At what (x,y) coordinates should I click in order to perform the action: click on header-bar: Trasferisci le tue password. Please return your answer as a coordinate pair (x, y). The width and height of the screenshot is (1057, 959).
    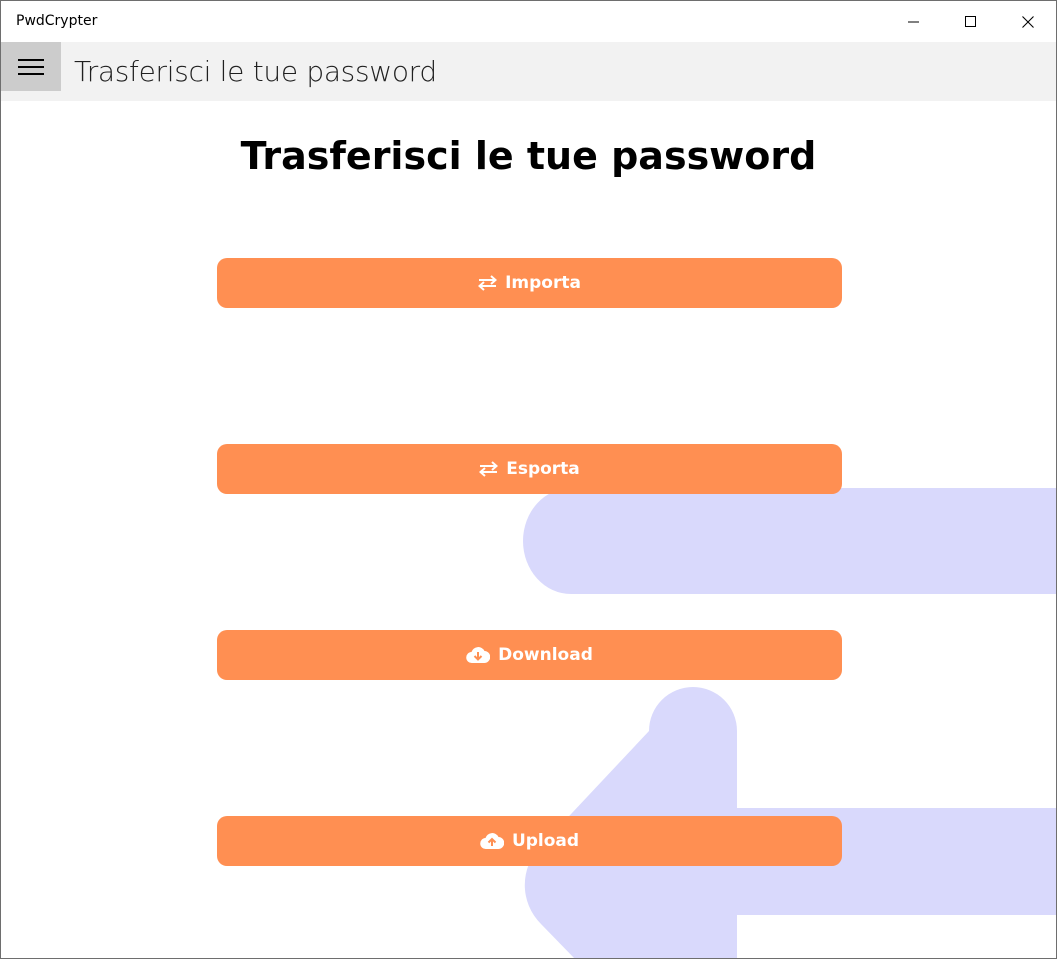
    Looking at the image, I should click on (528, 71).